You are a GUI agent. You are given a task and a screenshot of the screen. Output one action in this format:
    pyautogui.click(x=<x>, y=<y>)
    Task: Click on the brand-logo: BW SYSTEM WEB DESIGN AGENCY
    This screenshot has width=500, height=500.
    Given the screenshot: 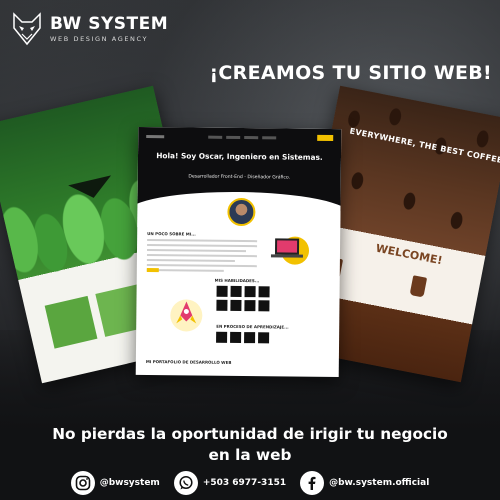 What is the action you would take?
    pyautogui.click(x=89, y=29)
    